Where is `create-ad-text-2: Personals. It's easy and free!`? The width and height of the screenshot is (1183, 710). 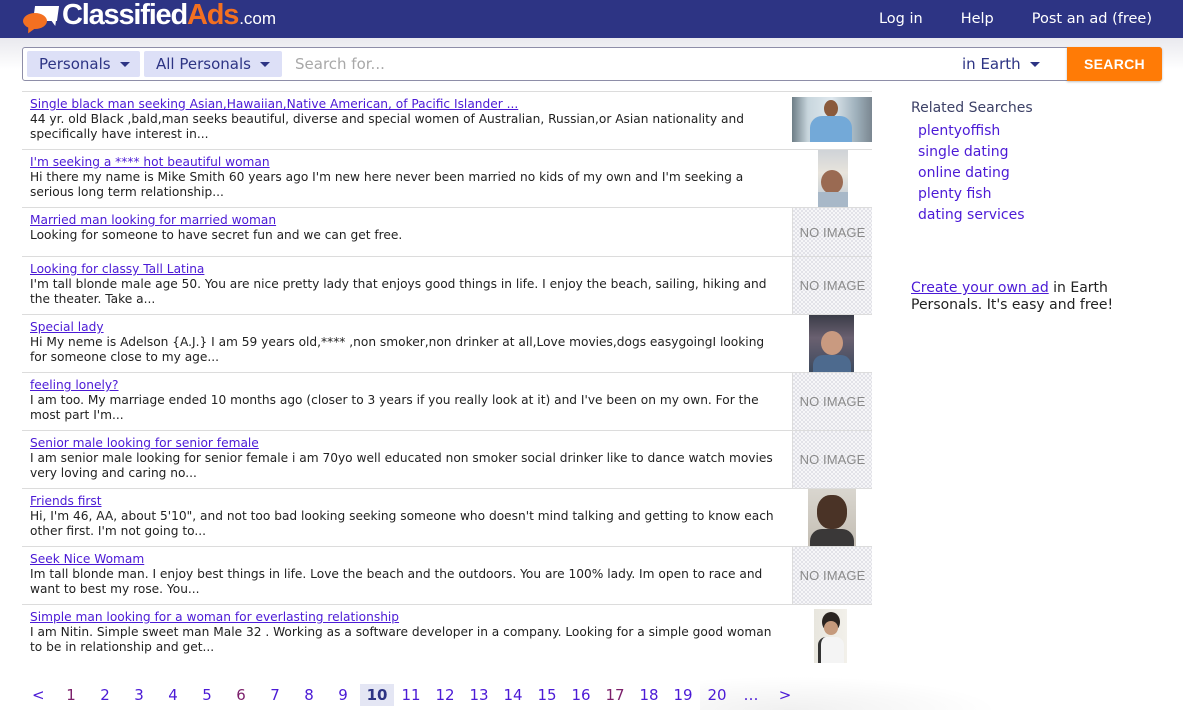
create-ad-text-2: Personals. It's easy and free! is located at coordinates (1012, 305).